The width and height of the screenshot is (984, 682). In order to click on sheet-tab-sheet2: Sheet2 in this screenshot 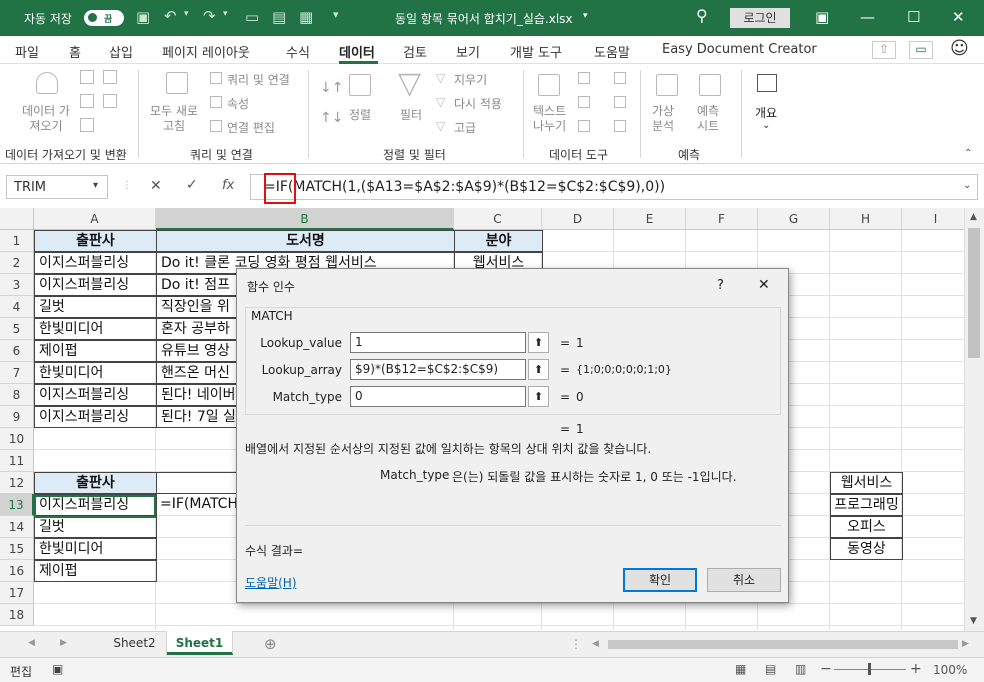, I will do `click(135, 643)`.